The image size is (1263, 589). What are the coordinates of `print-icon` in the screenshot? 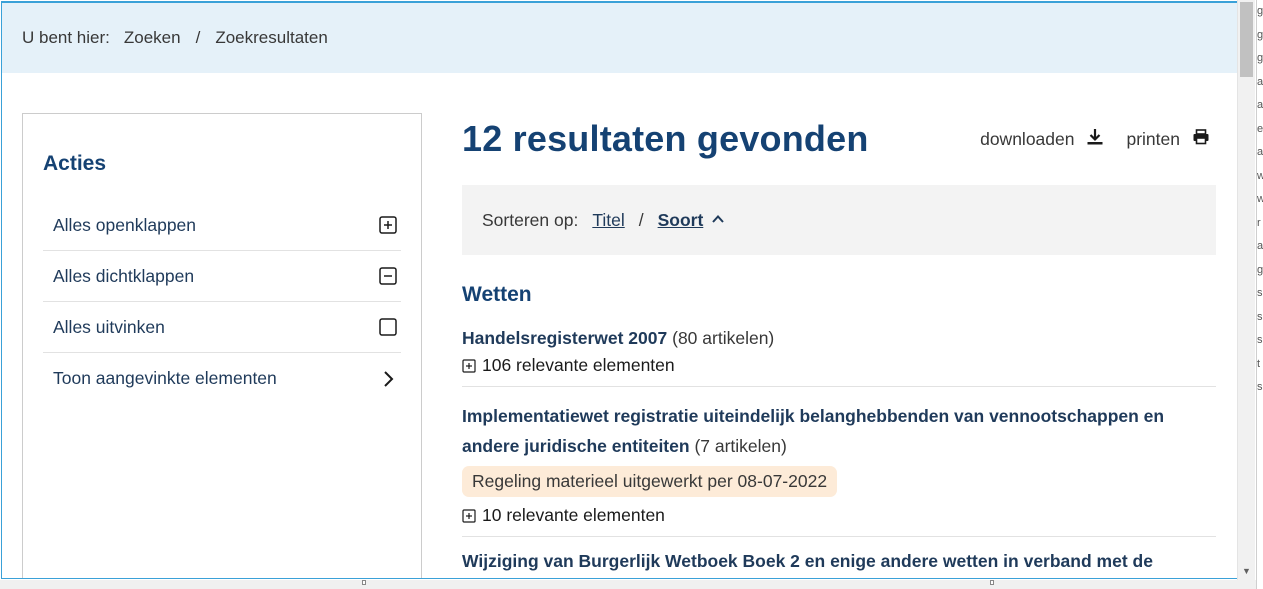 It's located at (1195, 139).